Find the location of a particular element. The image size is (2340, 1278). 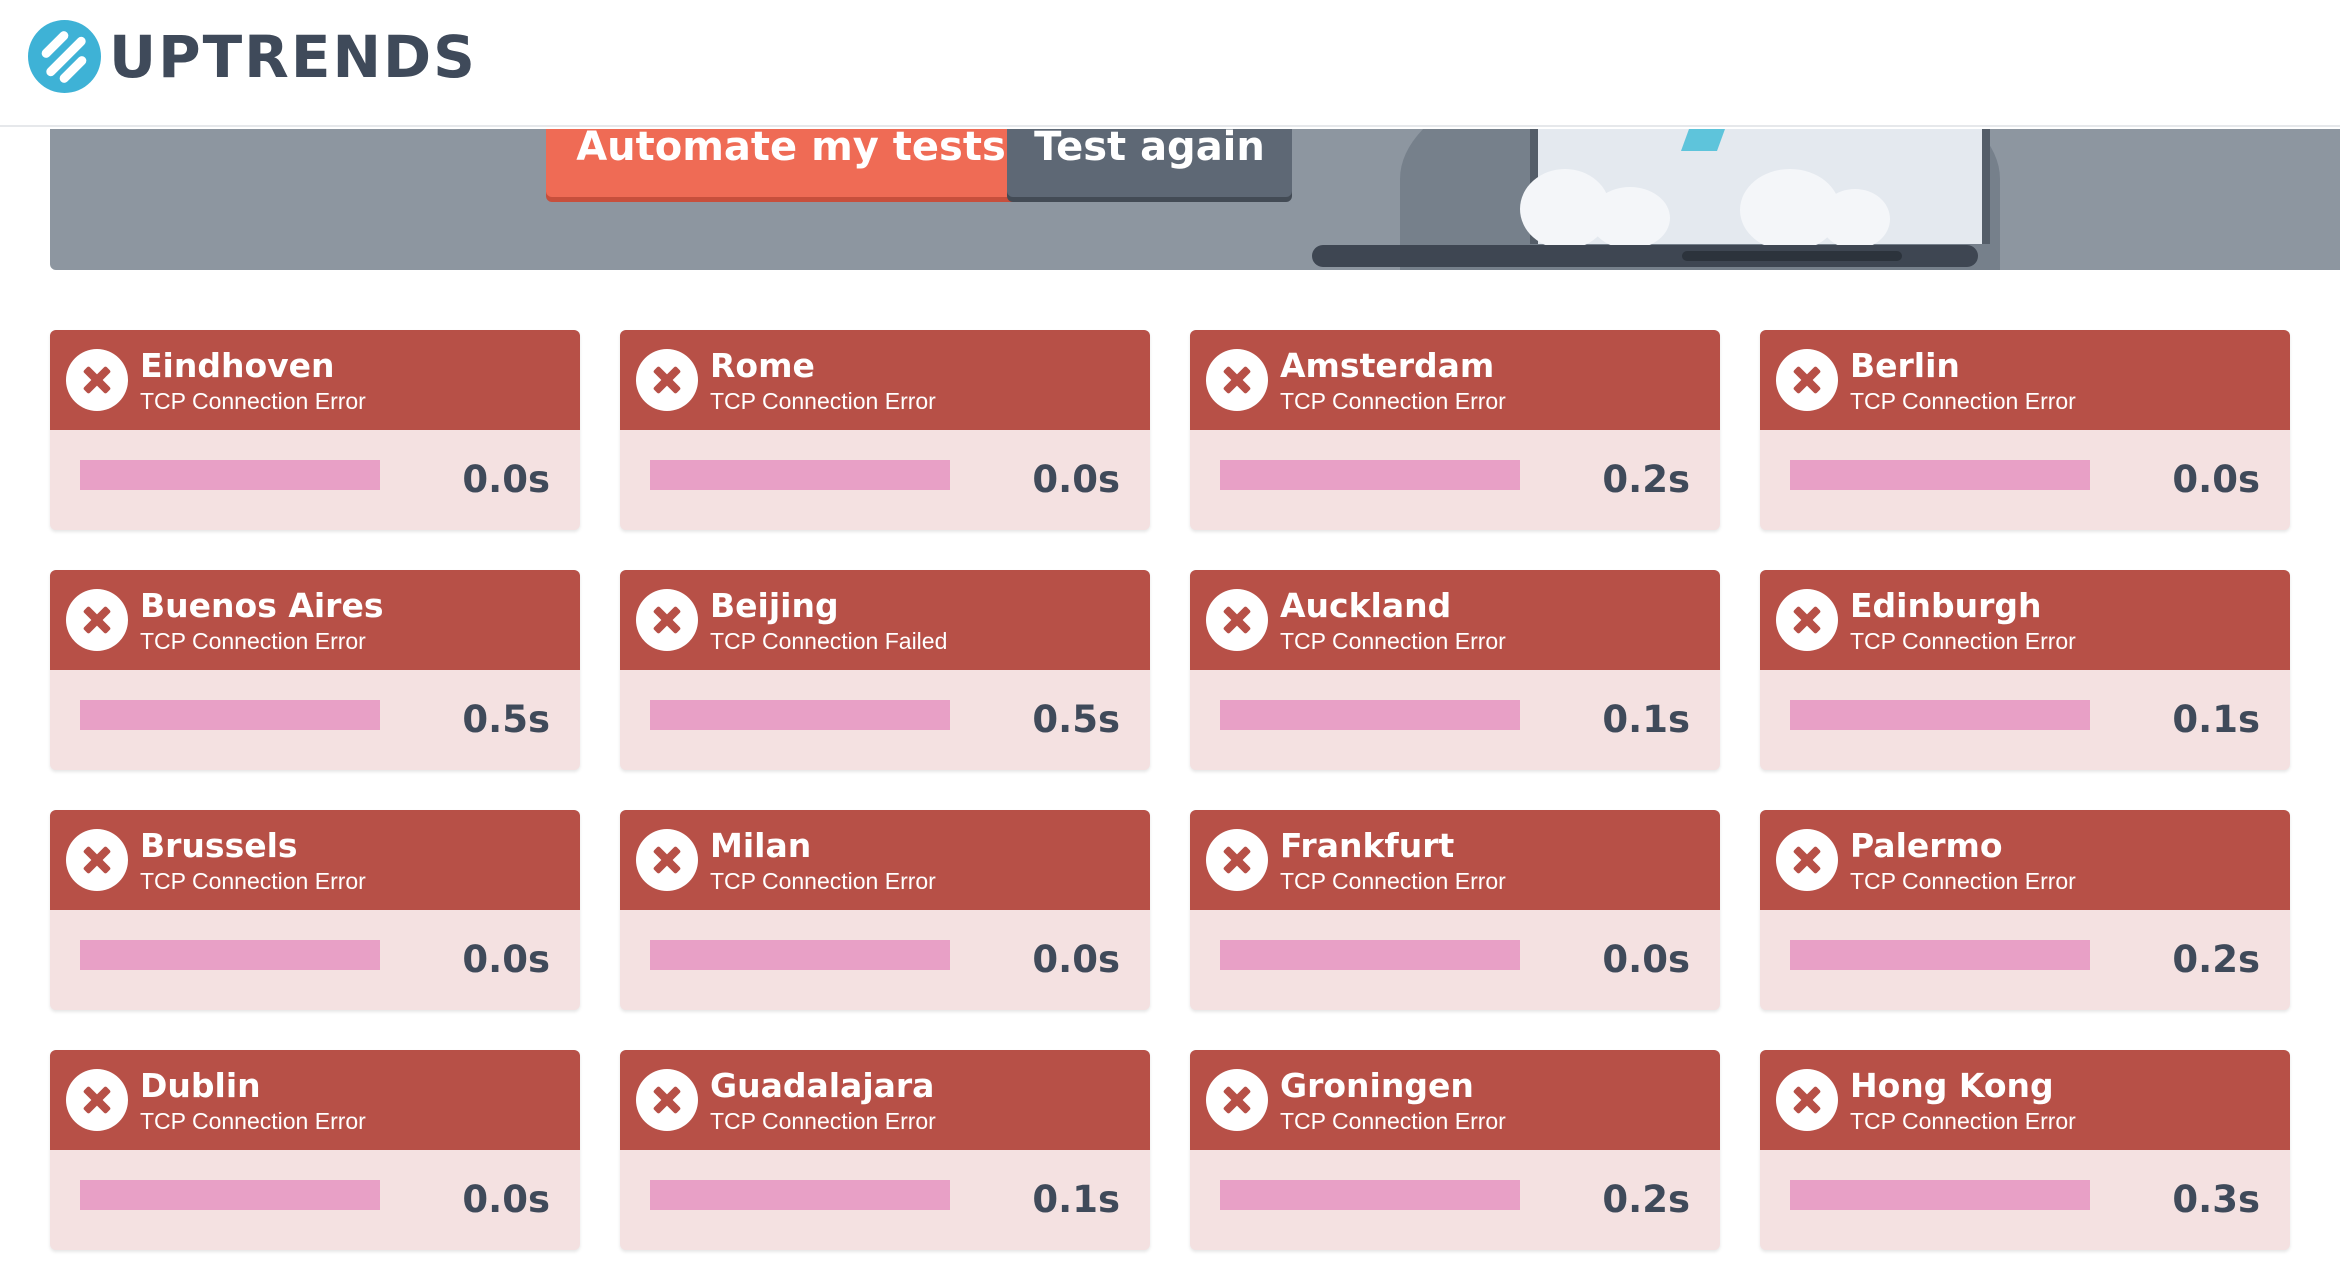

card-header: Frankfurt TCP Connection Error is located at coordinates (1455, 860).